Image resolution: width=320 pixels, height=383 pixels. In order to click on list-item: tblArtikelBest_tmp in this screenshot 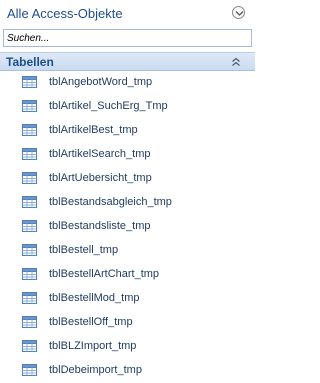, I will do `click(127, 131)`.